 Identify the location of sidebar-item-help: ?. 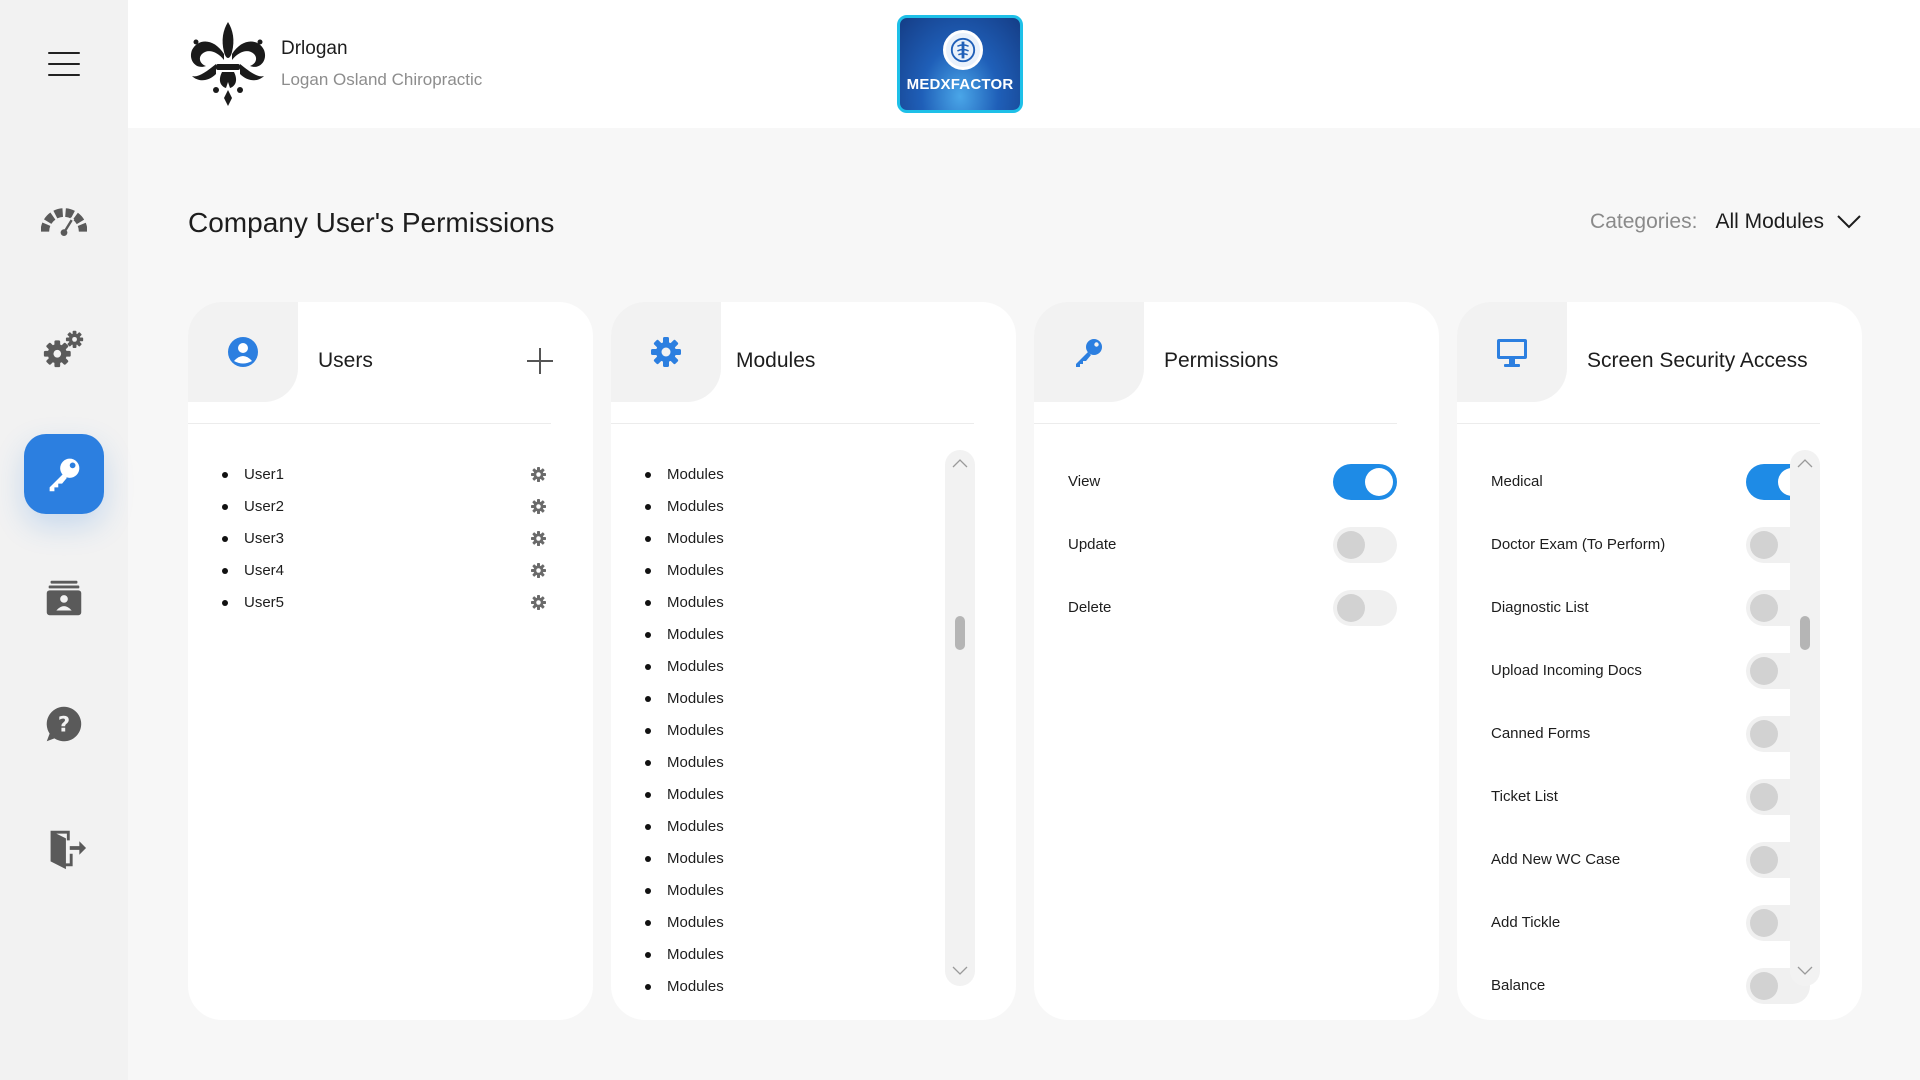
(64, 724).